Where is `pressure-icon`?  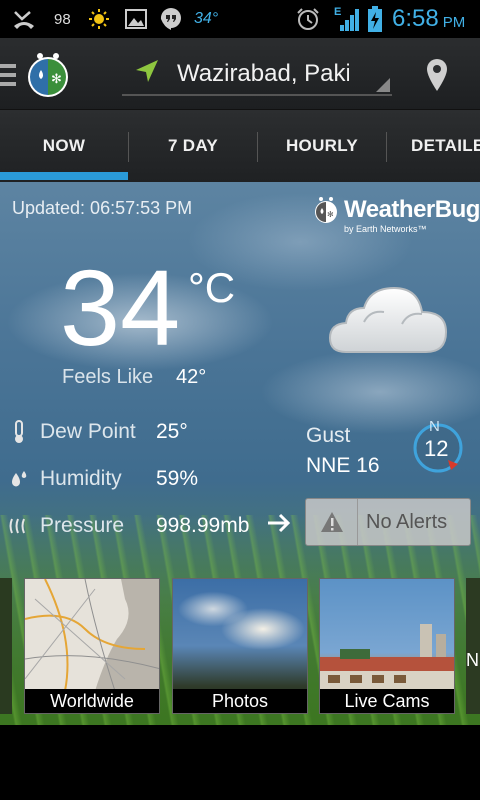 pressure-icon is located at coordinates (19, 526).